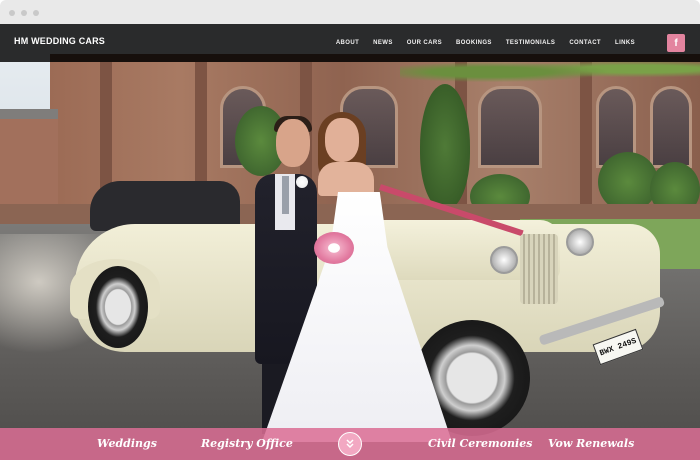 The image size is (700, 460). I want to click on car-rear-wheel, so click(118, 307).